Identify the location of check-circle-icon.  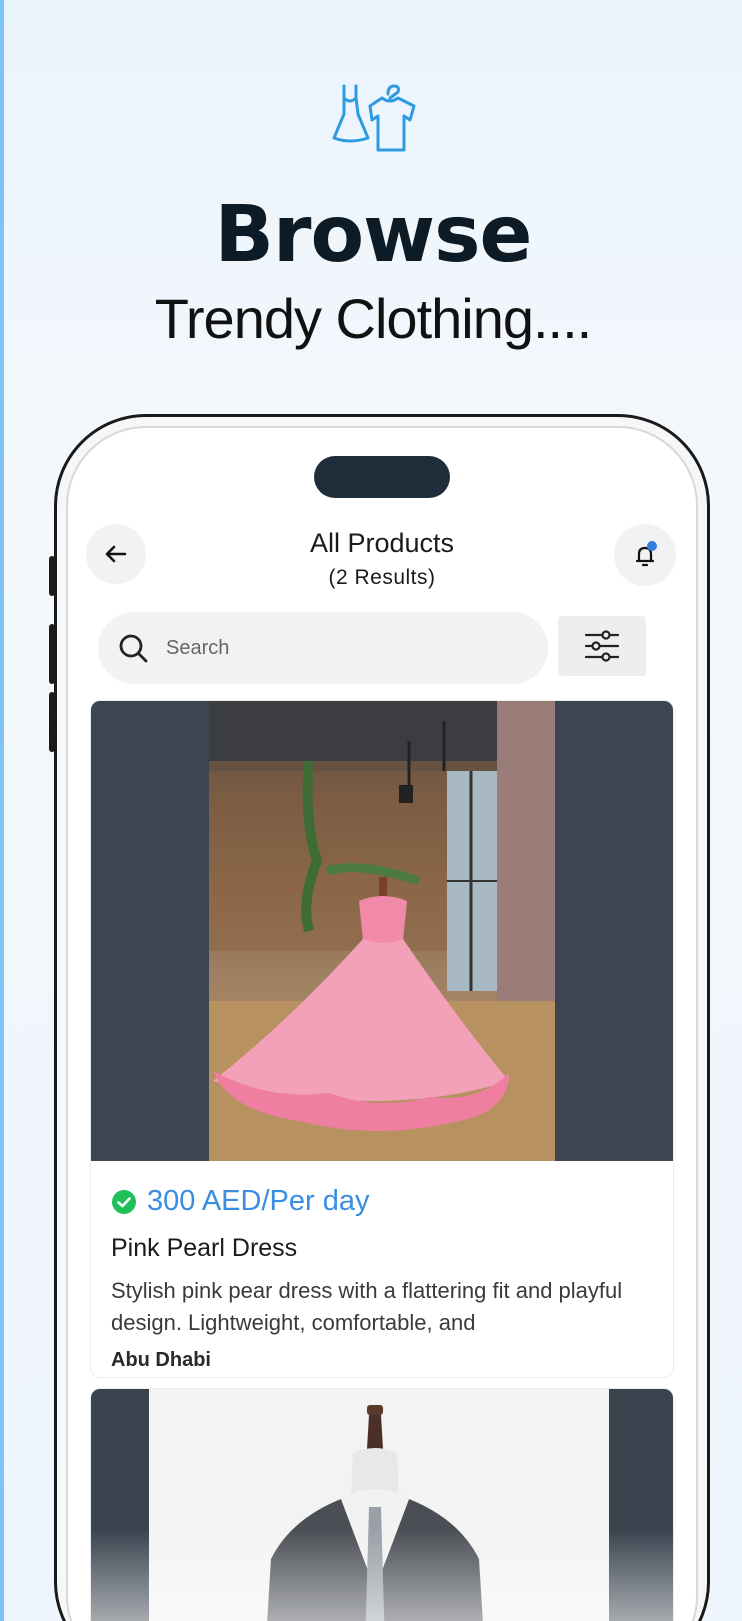
(124, 1201).